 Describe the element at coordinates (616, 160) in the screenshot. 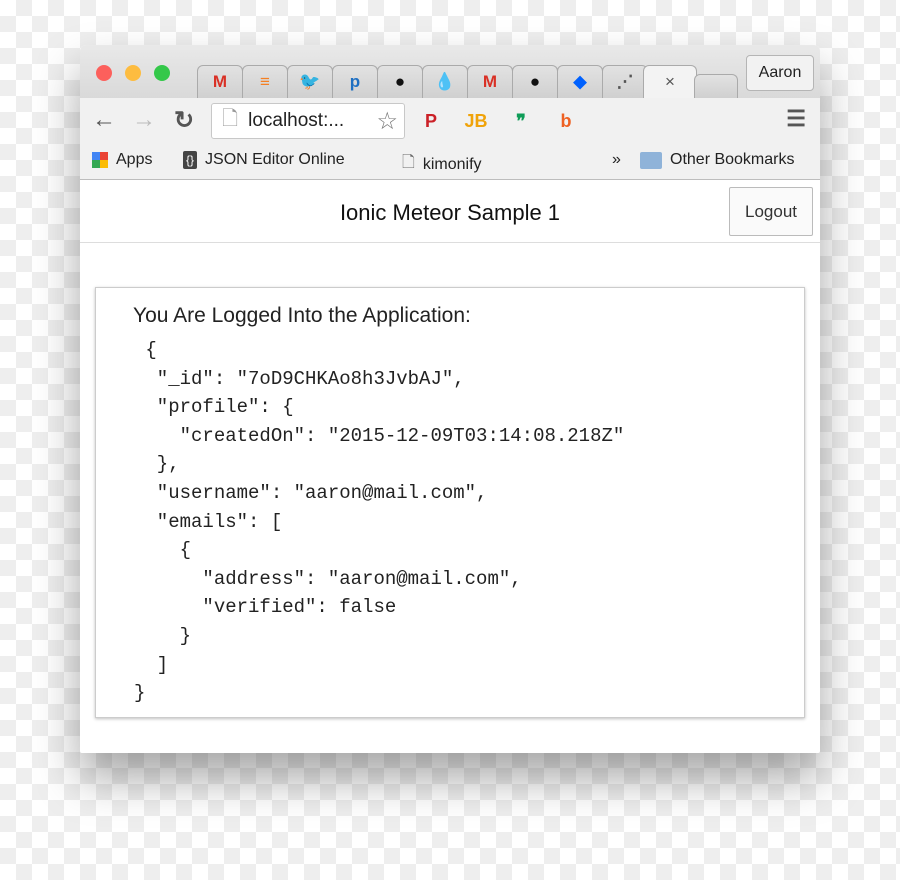

I see `bookmarks-overflow-button: »` at that location.